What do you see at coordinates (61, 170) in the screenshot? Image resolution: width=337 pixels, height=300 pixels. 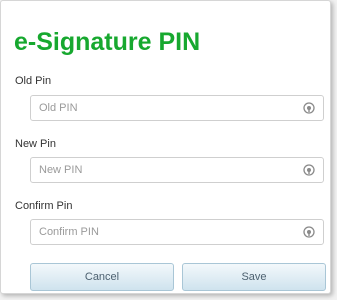 I see `new-pin-placeholder: New PIN` at bounding box center [61, 170].